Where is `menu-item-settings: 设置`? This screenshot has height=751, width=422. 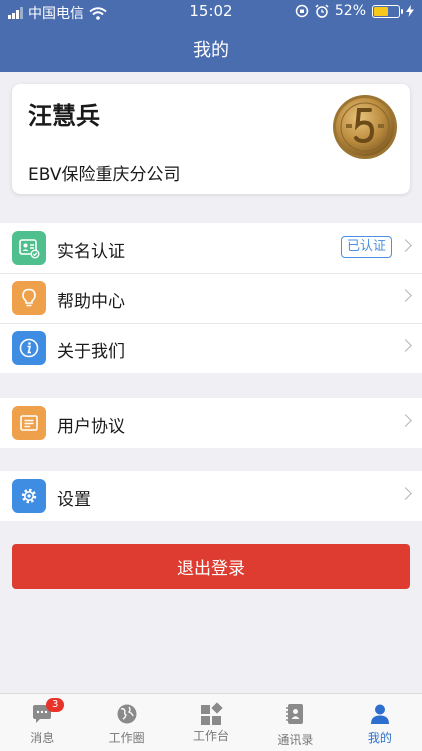
menu-item-settings: 设置 is located at coordinates (211, 496).